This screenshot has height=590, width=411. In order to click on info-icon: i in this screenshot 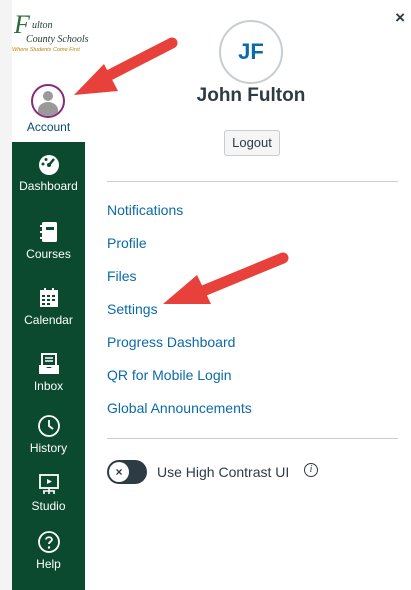, I will do `click(311, 470)`.